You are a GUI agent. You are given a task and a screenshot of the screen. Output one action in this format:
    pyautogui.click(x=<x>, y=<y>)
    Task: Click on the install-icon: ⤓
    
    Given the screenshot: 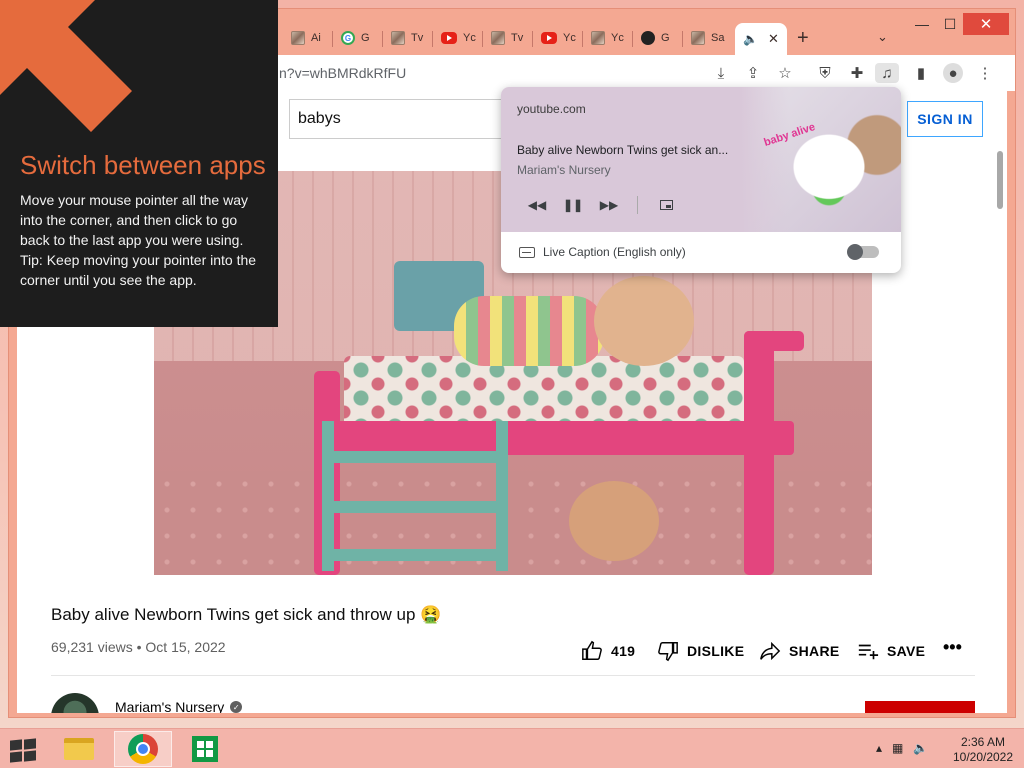 What is the action you would take?
    pyautogui.click(x=721, y=73)
    